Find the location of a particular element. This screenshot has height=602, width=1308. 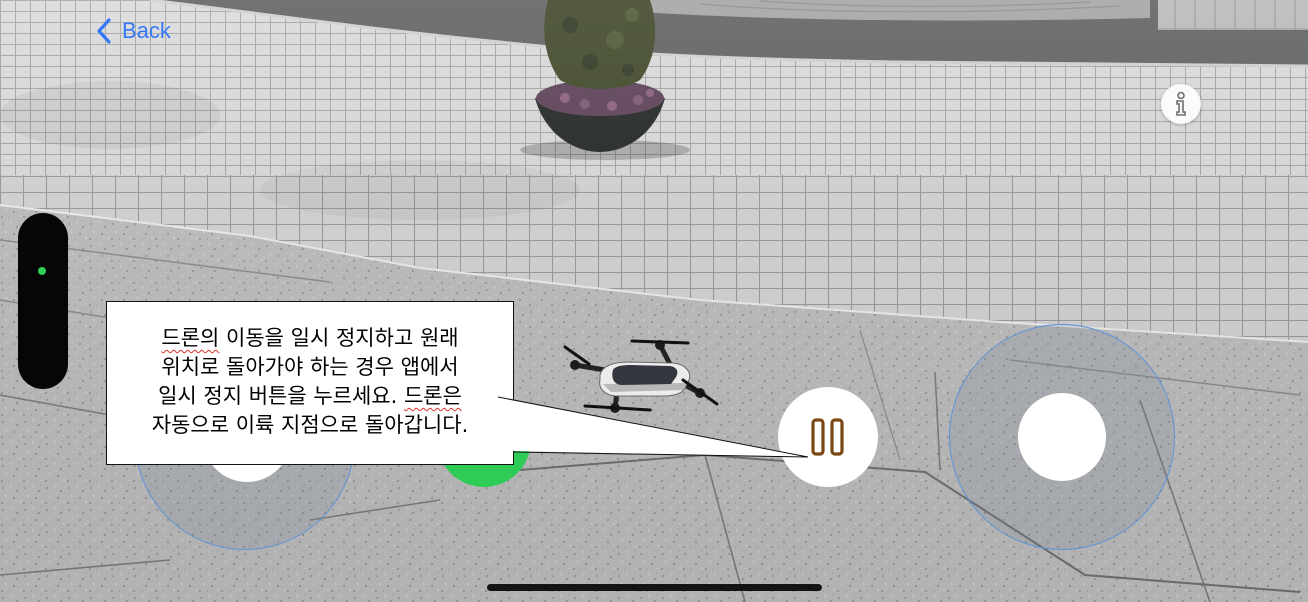

callout-line: 위치로 돌아가야 하는 경우 앱에서 is located at coordinates (310, 367).